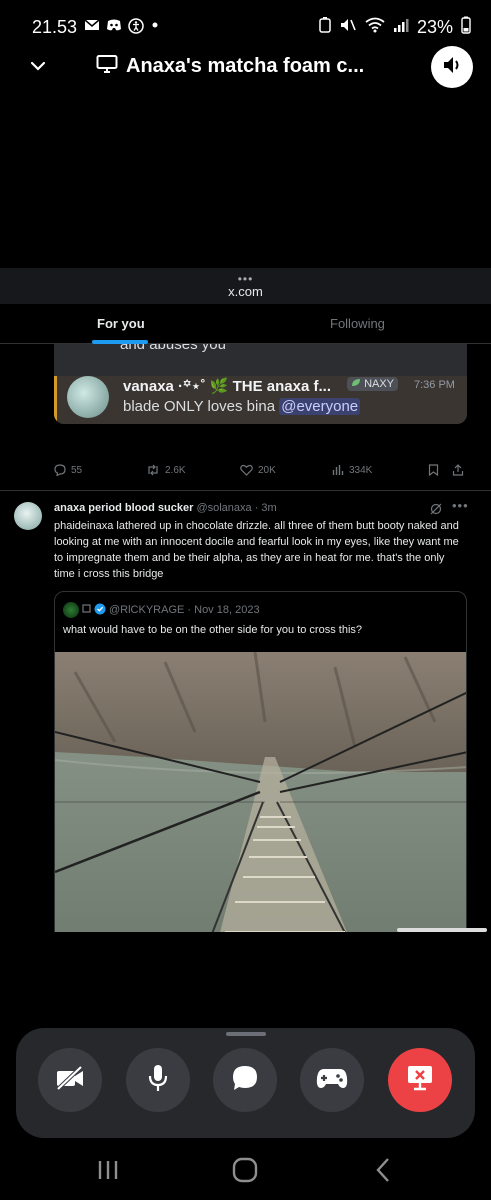 This screenshot has width=491, height=1200. I want to click on browser-url: x.com, so click(245, 291).